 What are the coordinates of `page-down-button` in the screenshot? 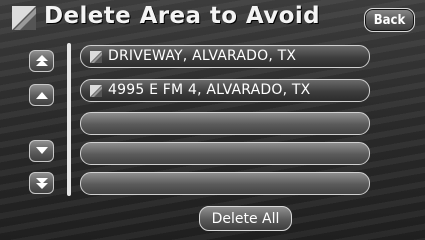 It's located at (41, 183).